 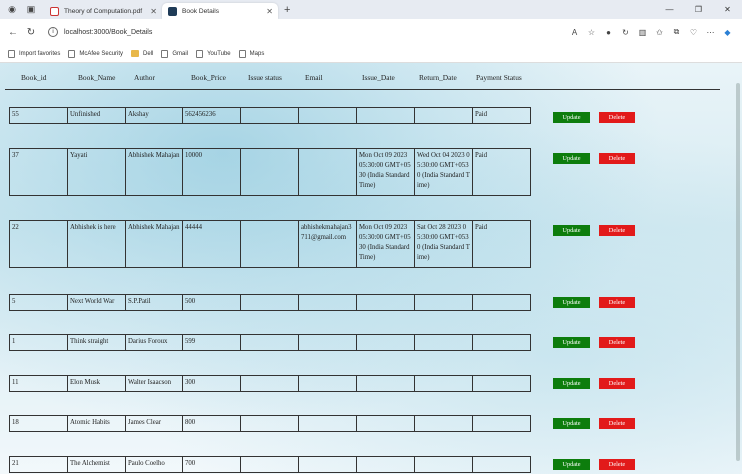 I want to click on extension-icon: ●, so click(x=608, y=32).